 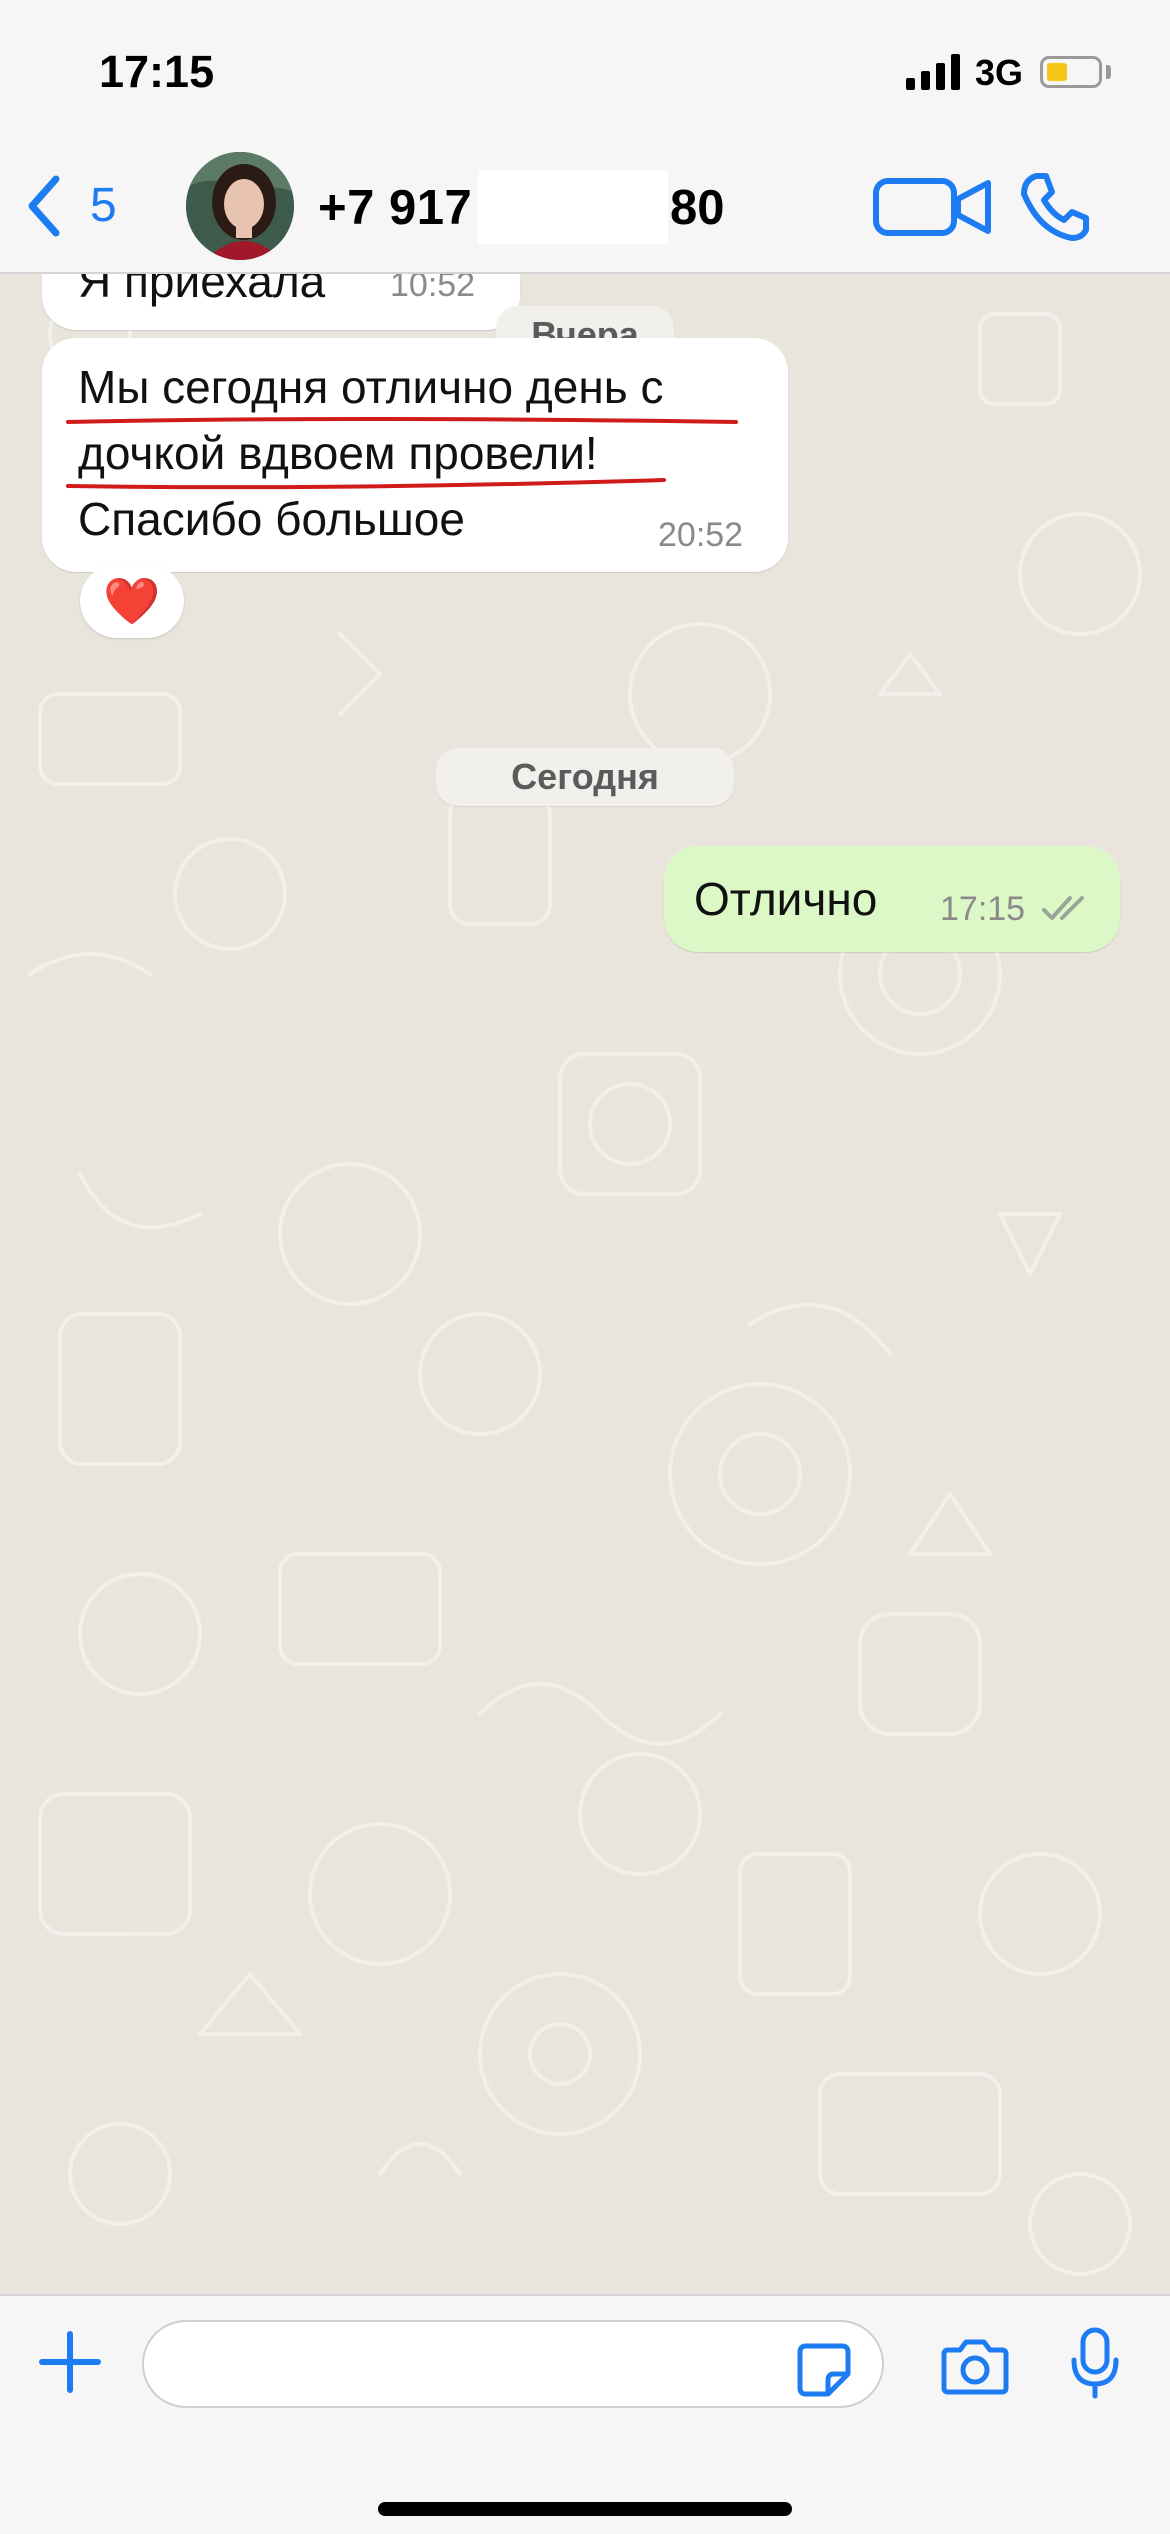 I want to click on avatar, so click(x=240, y=206).